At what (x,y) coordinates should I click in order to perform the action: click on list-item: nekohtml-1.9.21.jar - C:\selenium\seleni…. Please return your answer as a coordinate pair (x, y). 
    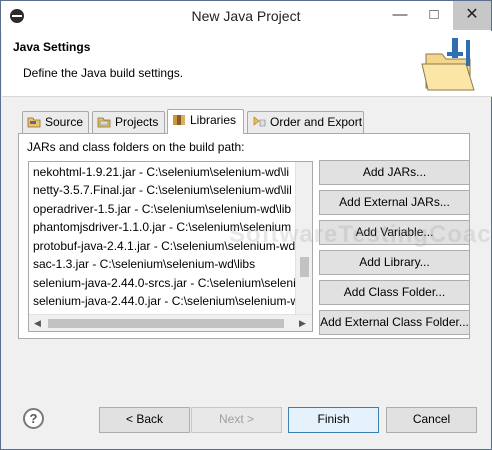
    Looking at the image, I should click on (164, 172).